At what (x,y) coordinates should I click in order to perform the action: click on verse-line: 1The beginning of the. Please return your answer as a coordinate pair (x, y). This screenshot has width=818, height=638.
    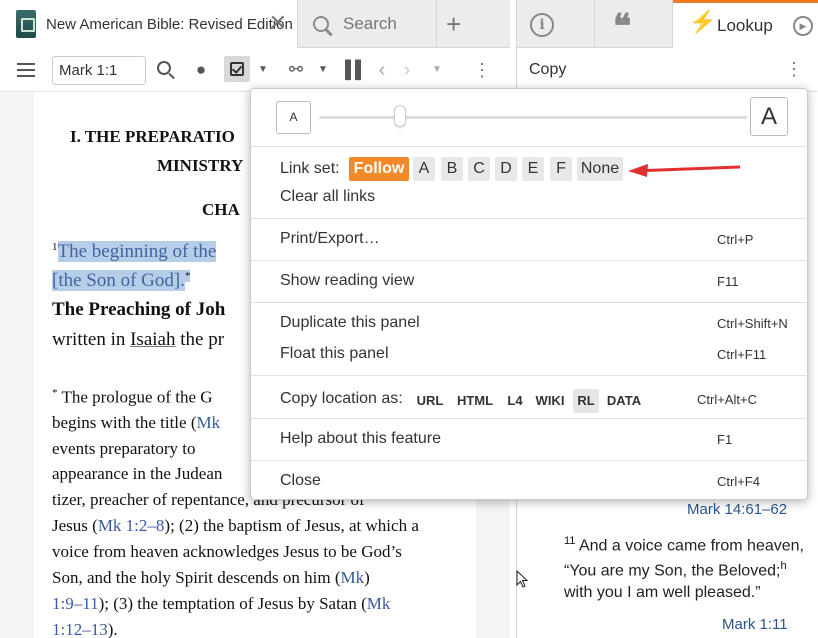
    Looking at the image, I should click on (134, 252).